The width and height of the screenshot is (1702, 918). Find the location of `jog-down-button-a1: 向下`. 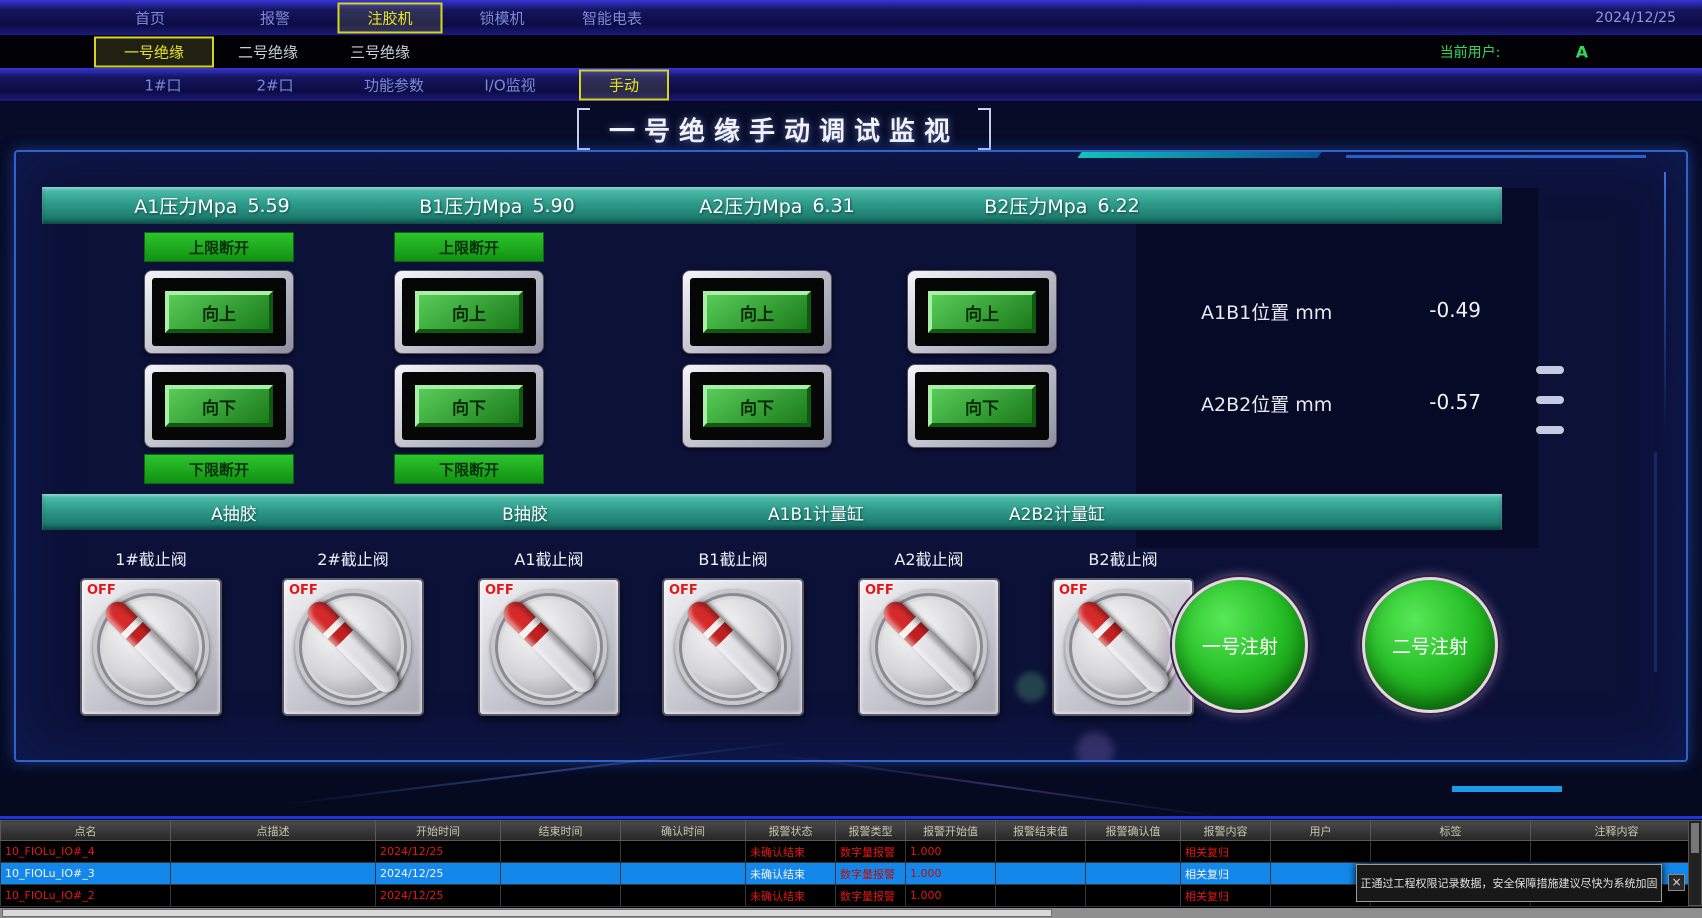

jog-down-button-a1: 向下 is located at coordinates (219, 406).